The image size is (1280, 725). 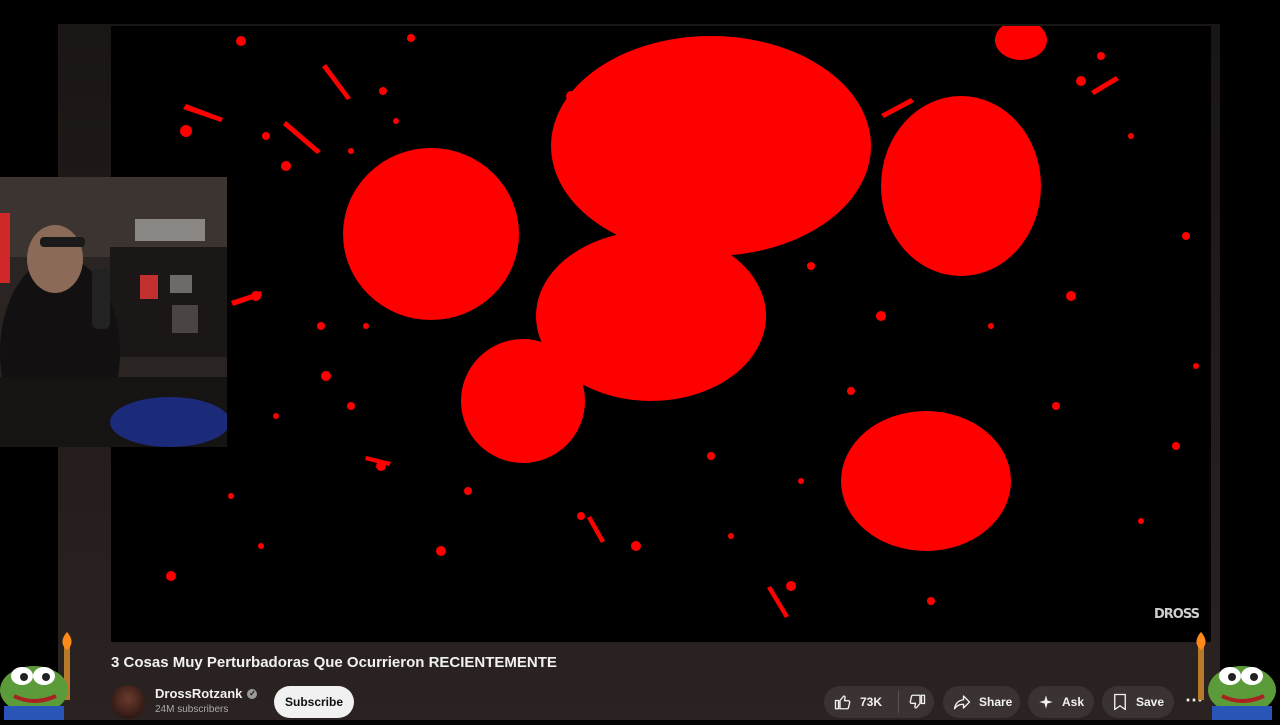 I want to click on save-label: Save, so click(x=1150, y=702).